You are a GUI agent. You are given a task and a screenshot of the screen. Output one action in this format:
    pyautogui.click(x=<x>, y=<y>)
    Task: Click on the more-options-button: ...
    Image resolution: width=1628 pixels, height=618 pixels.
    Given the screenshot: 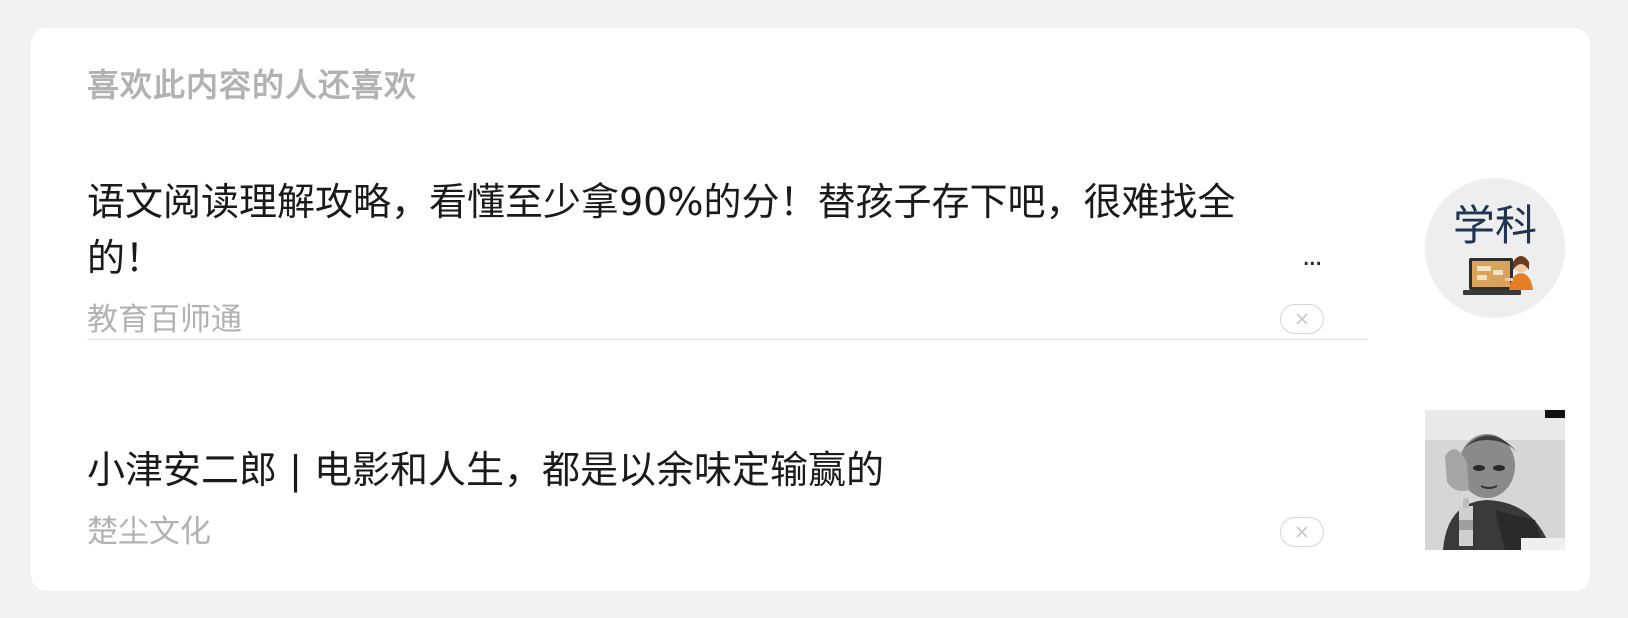 What is the action you would take?
    pyautogui.click(x=1312, y=257)
    